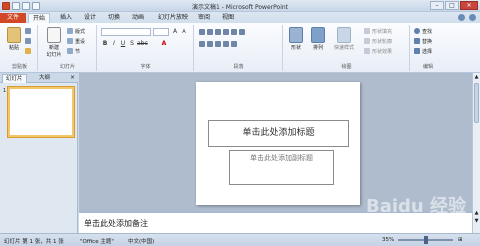  Describe the element at coordinates (161, 32) in the screenshot. I see `font-size-field` at that location.